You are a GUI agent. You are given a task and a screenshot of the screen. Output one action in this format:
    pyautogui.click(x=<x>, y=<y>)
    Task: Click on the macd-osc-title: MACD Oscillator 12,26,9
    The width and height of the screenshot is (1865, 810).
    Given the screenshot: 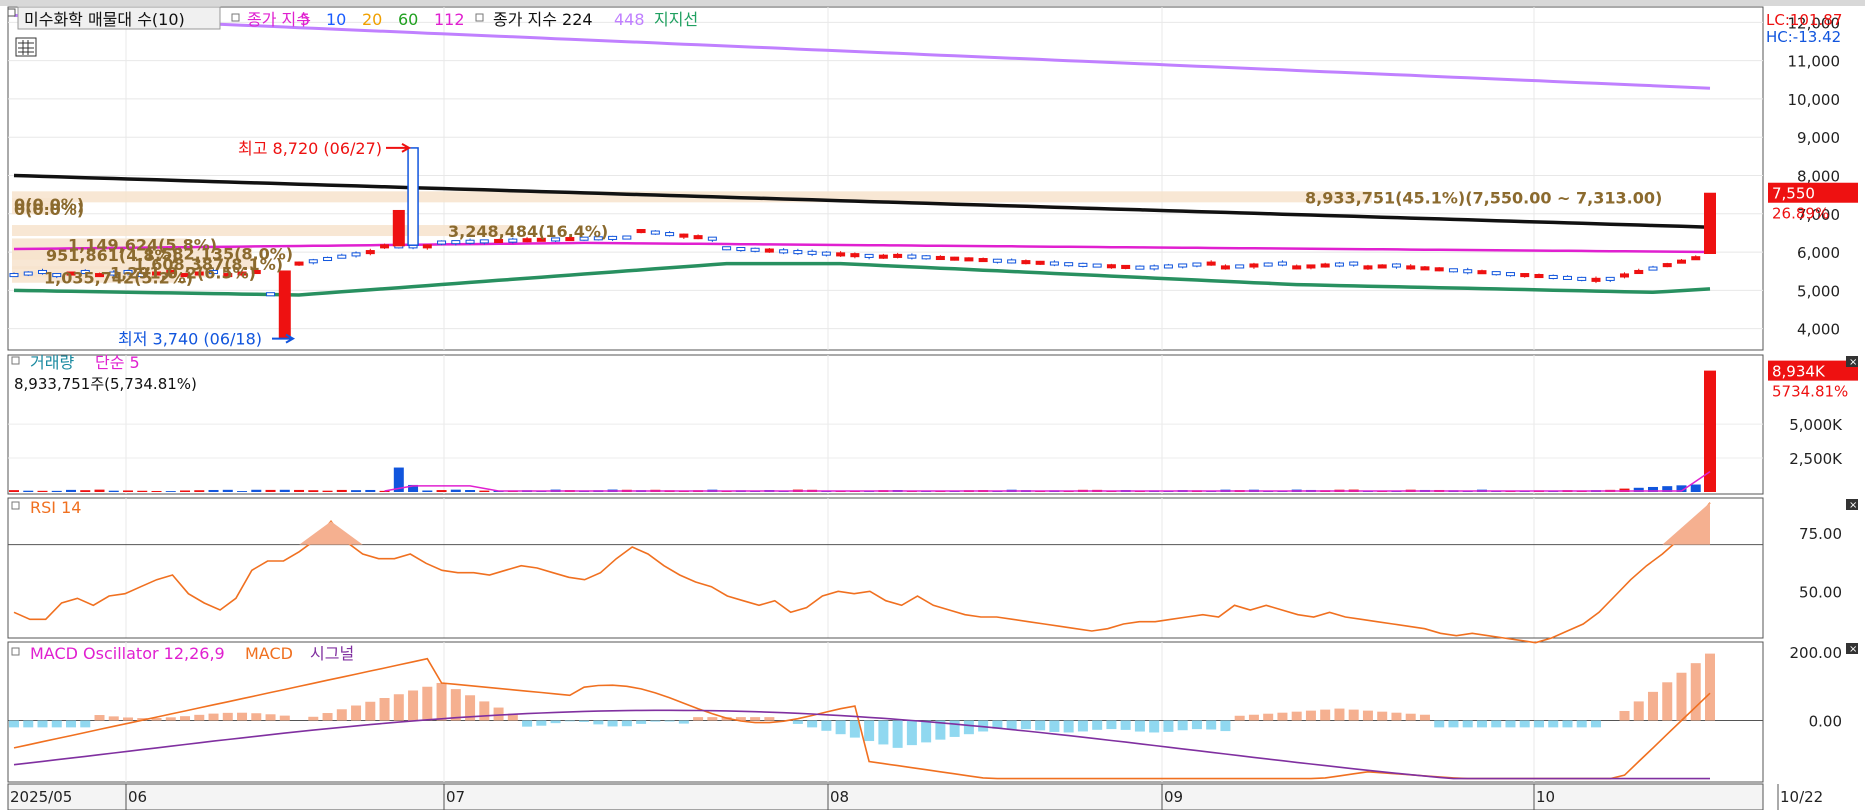 What is the action you would take?
    pyautogui.click(x=127, y=653)
    